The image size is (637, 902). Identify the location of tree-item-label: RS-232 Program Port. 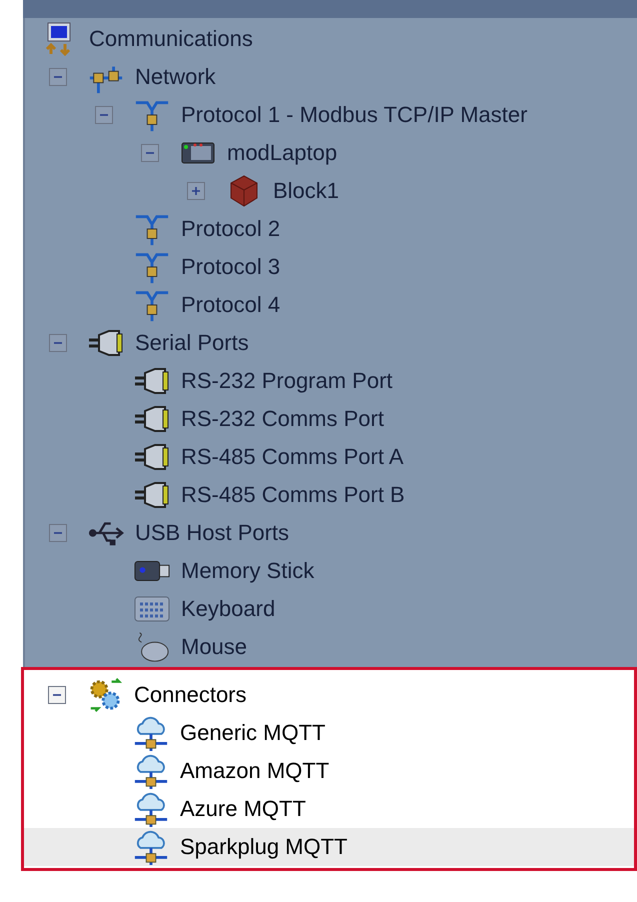
(287, 381).